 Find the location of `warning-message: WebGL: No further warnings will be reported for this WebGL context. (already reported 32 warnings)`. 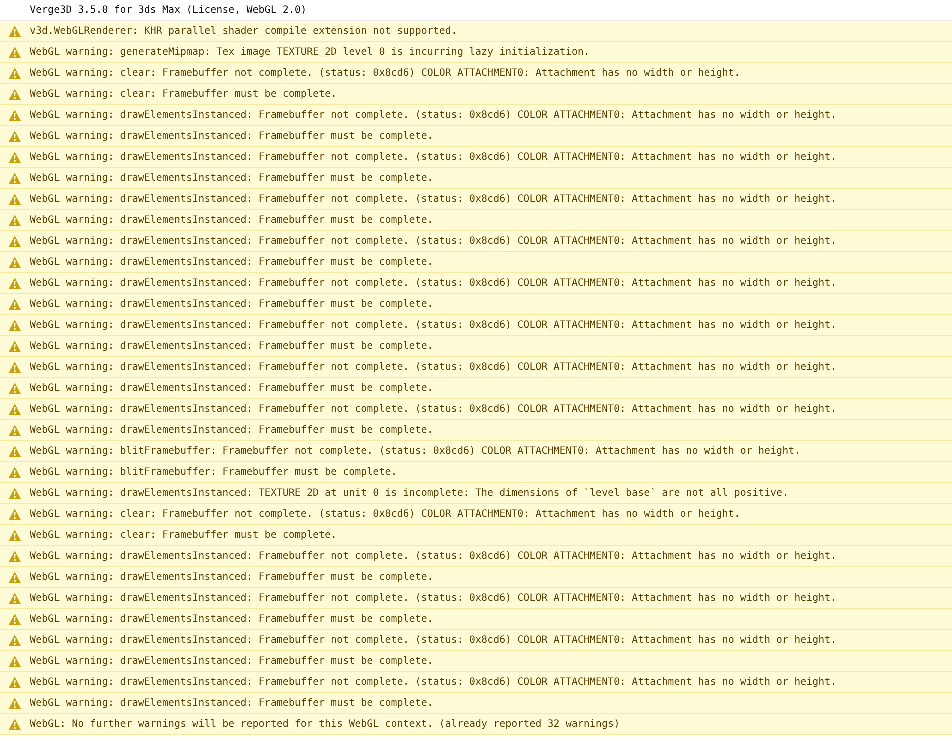

warning-message: WebGL: No further warnings will be reported for this WebGL context. (already reported 32 warnings) is located at coordinates (325, 724).